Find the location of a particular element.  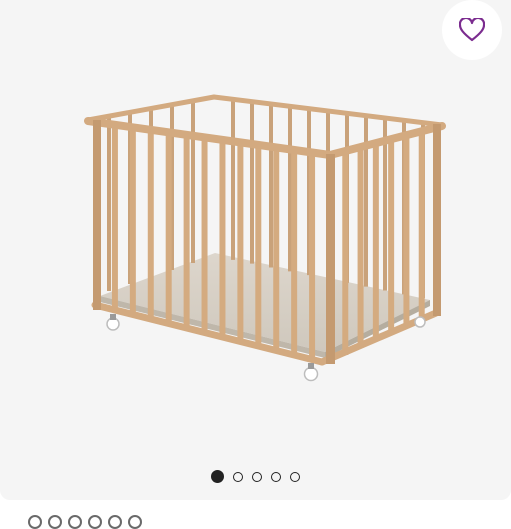

carousel-pagination is located at coordinates (255, 476).